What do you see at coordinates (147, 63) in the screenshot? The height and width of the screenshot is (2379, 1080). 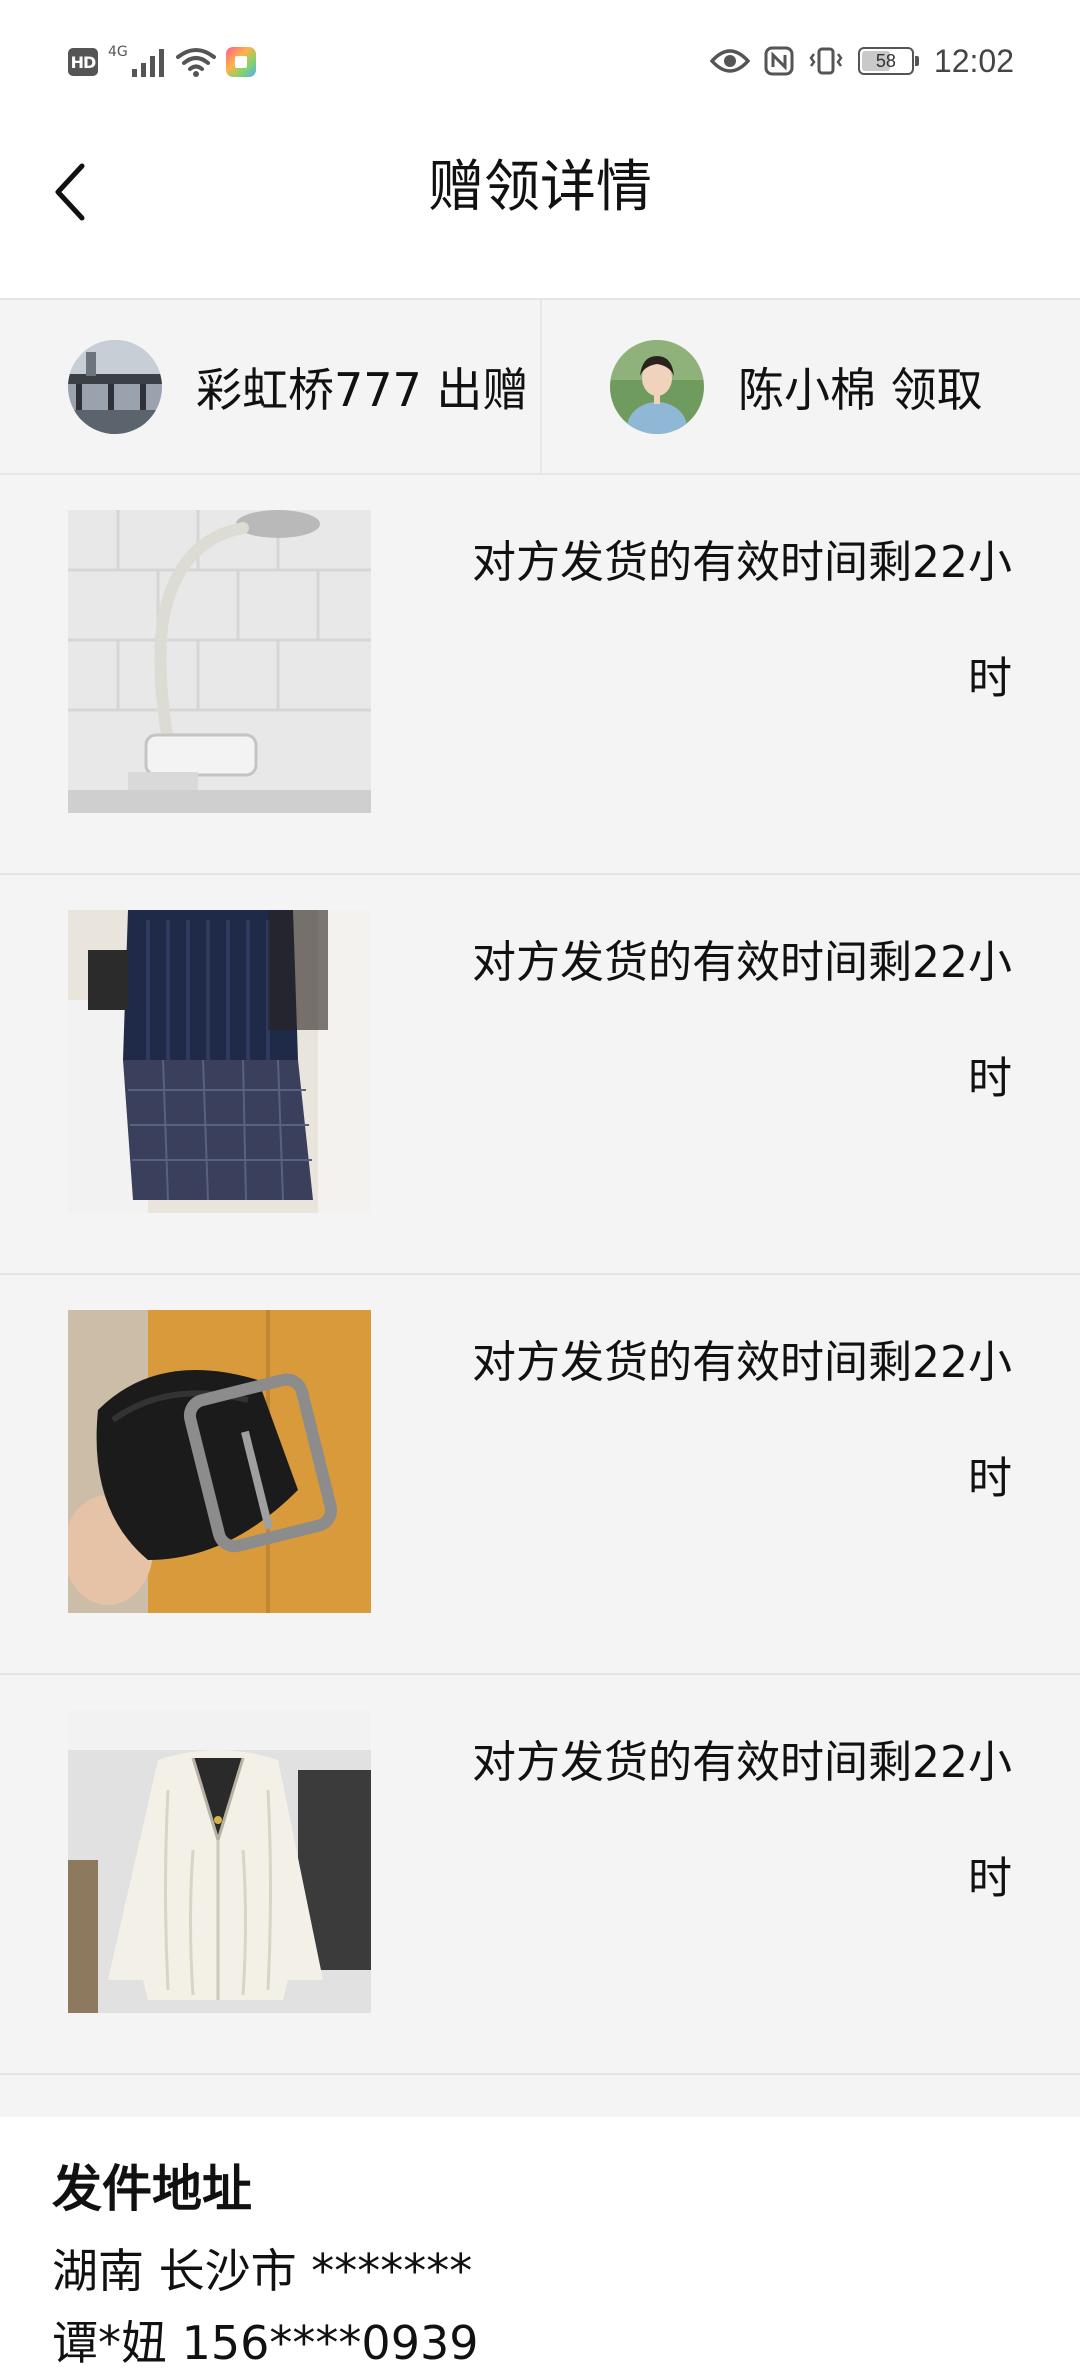 I see `signal-icon` at bounding box center [147, 63].